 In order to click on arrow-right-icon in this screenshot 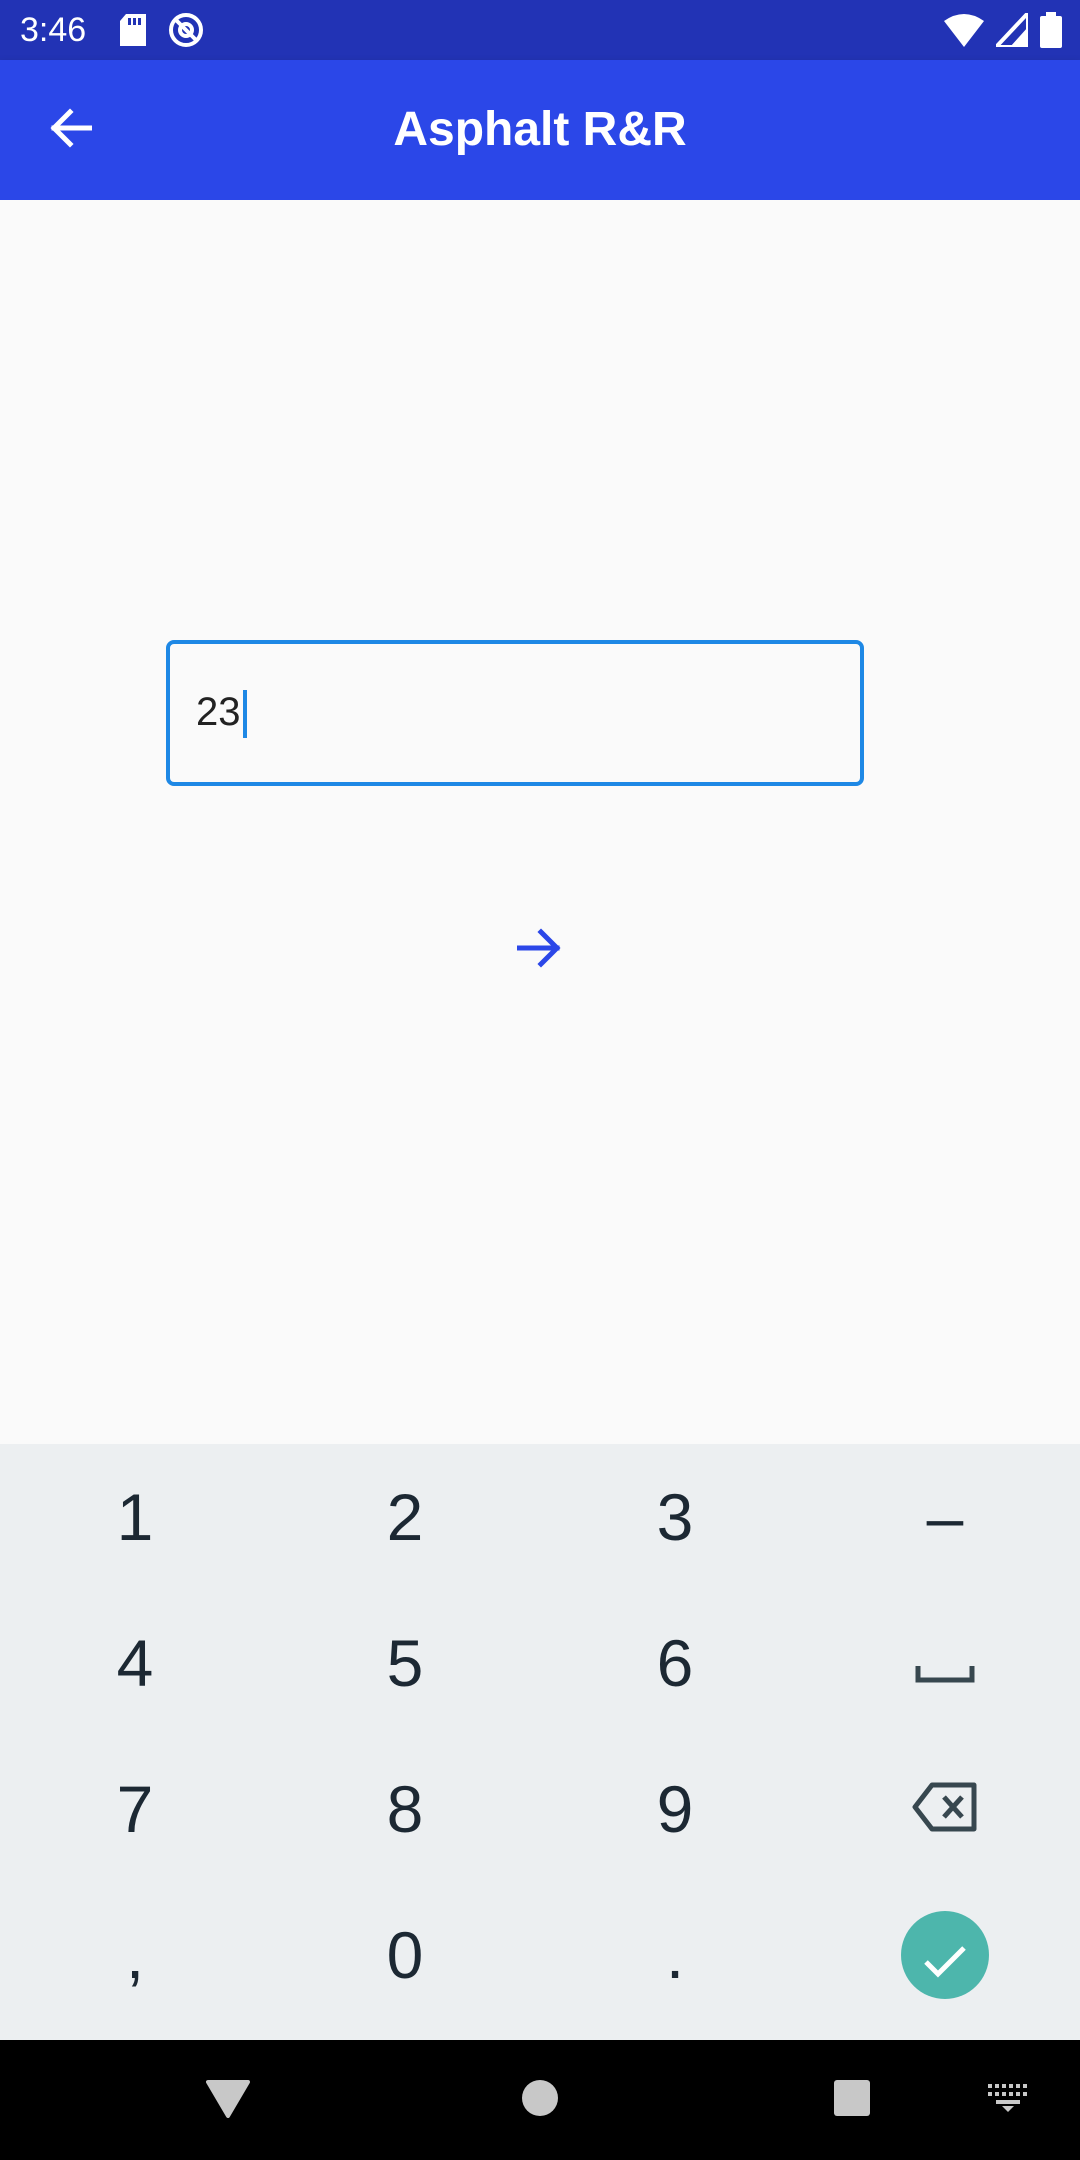, I will do `click(539, 950)`.